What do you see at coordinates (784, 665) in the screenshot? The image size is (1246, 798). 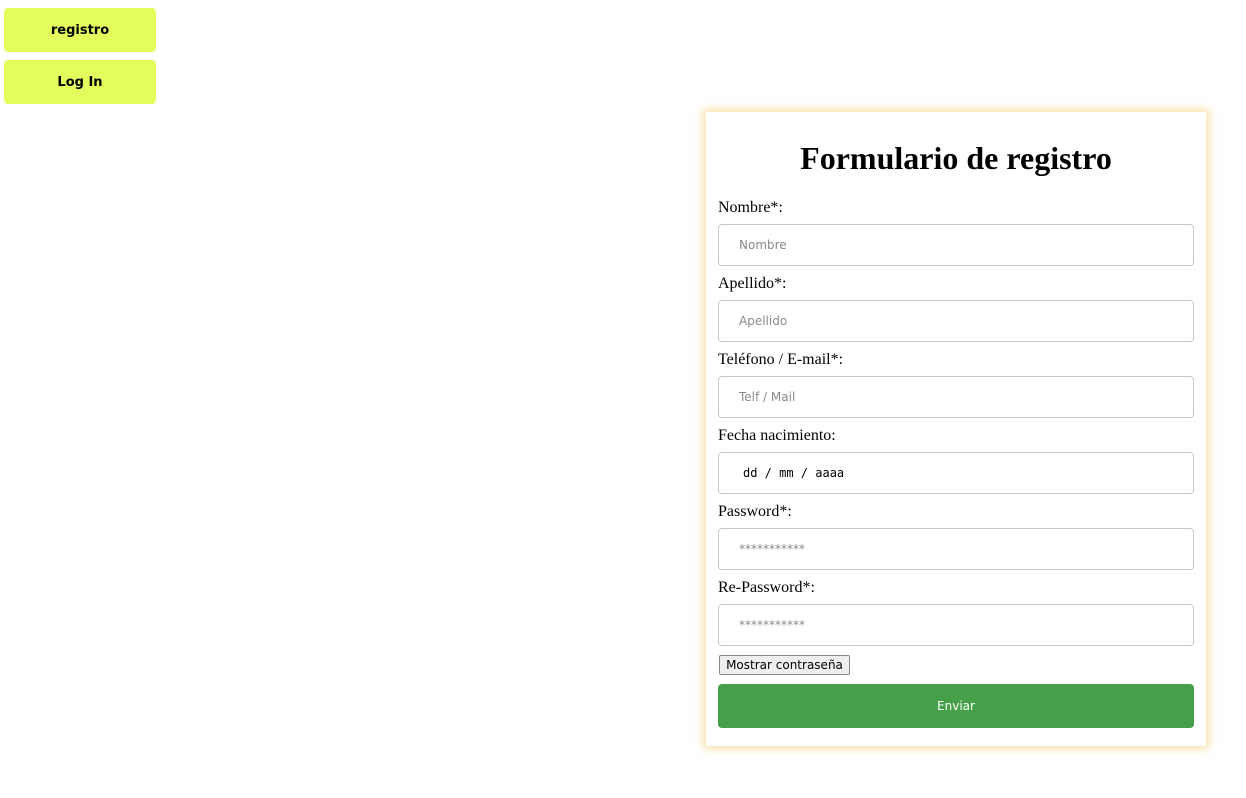 I see `show-password-button: Mostrar contraseña` at bounding box center [784, 665].